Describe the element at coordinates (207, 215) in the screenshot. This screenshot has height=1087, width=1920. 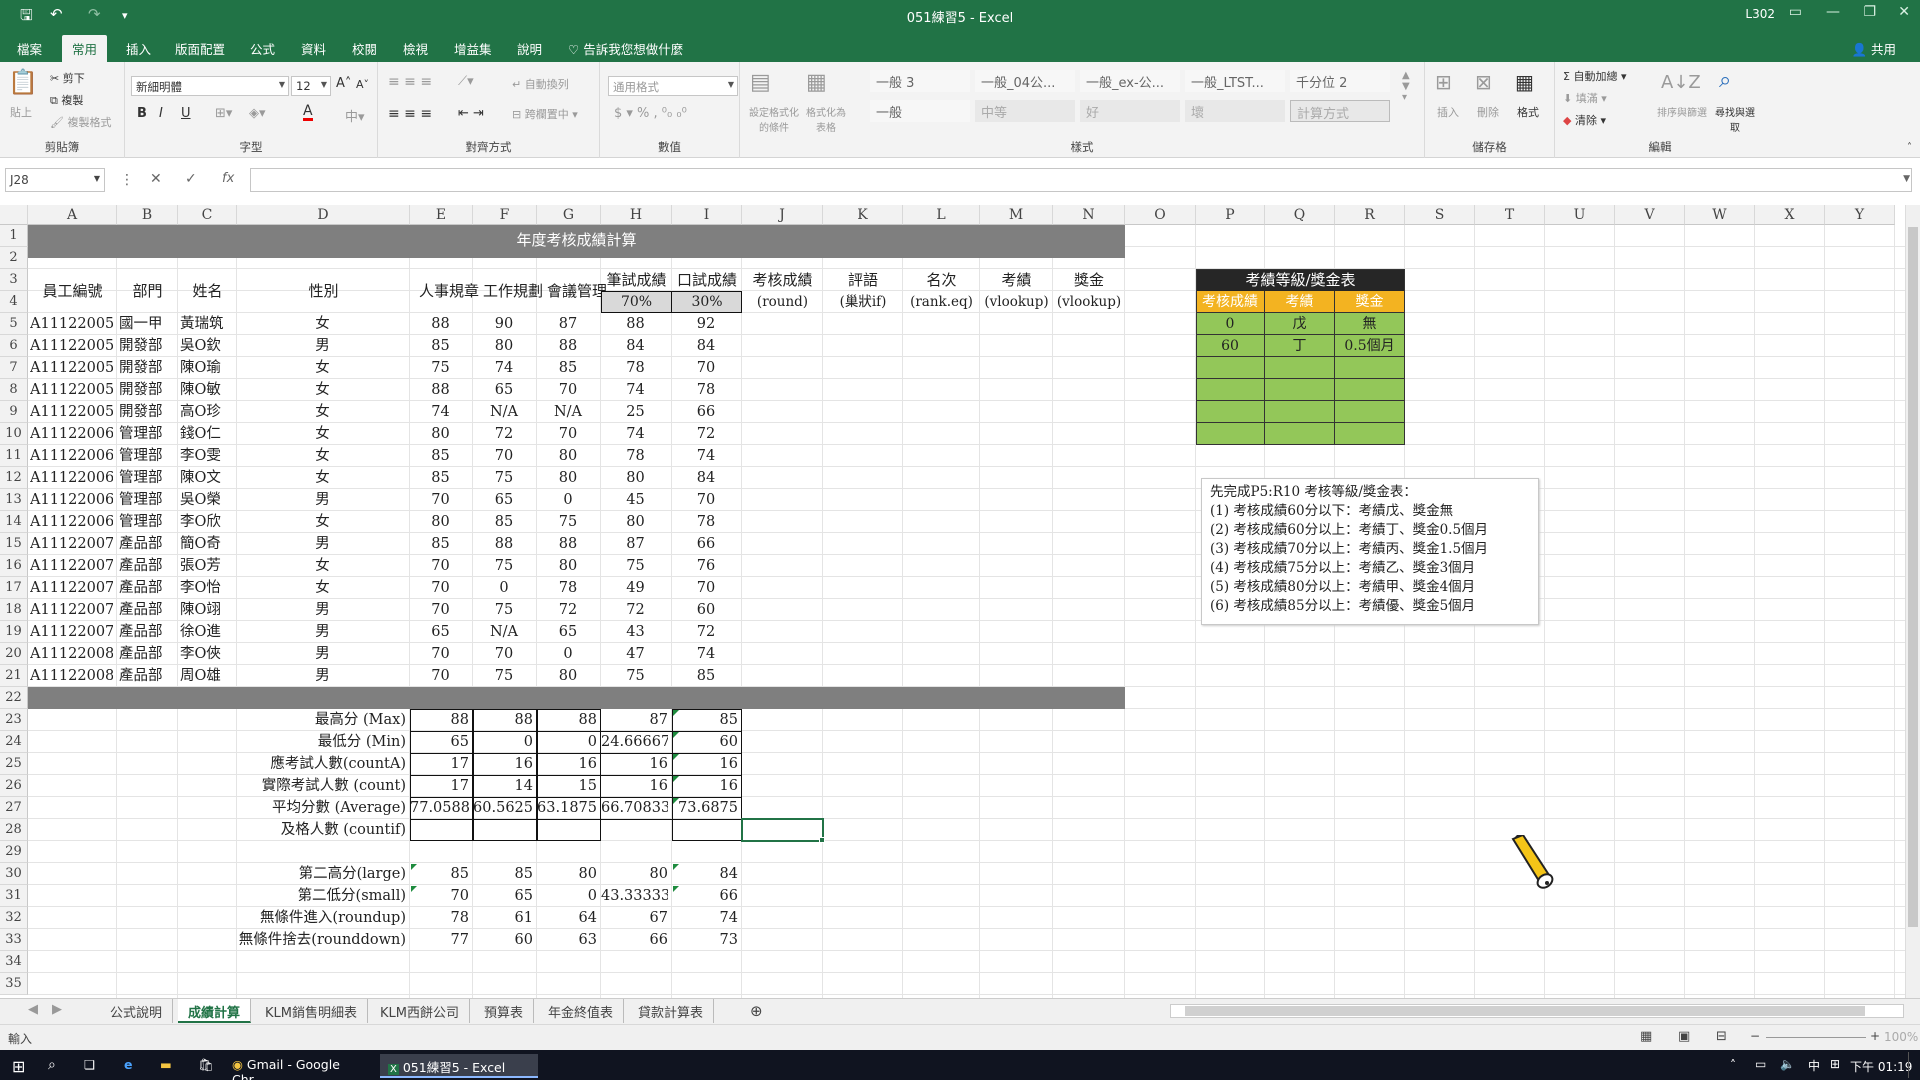
I see `column-header: C` at that location.